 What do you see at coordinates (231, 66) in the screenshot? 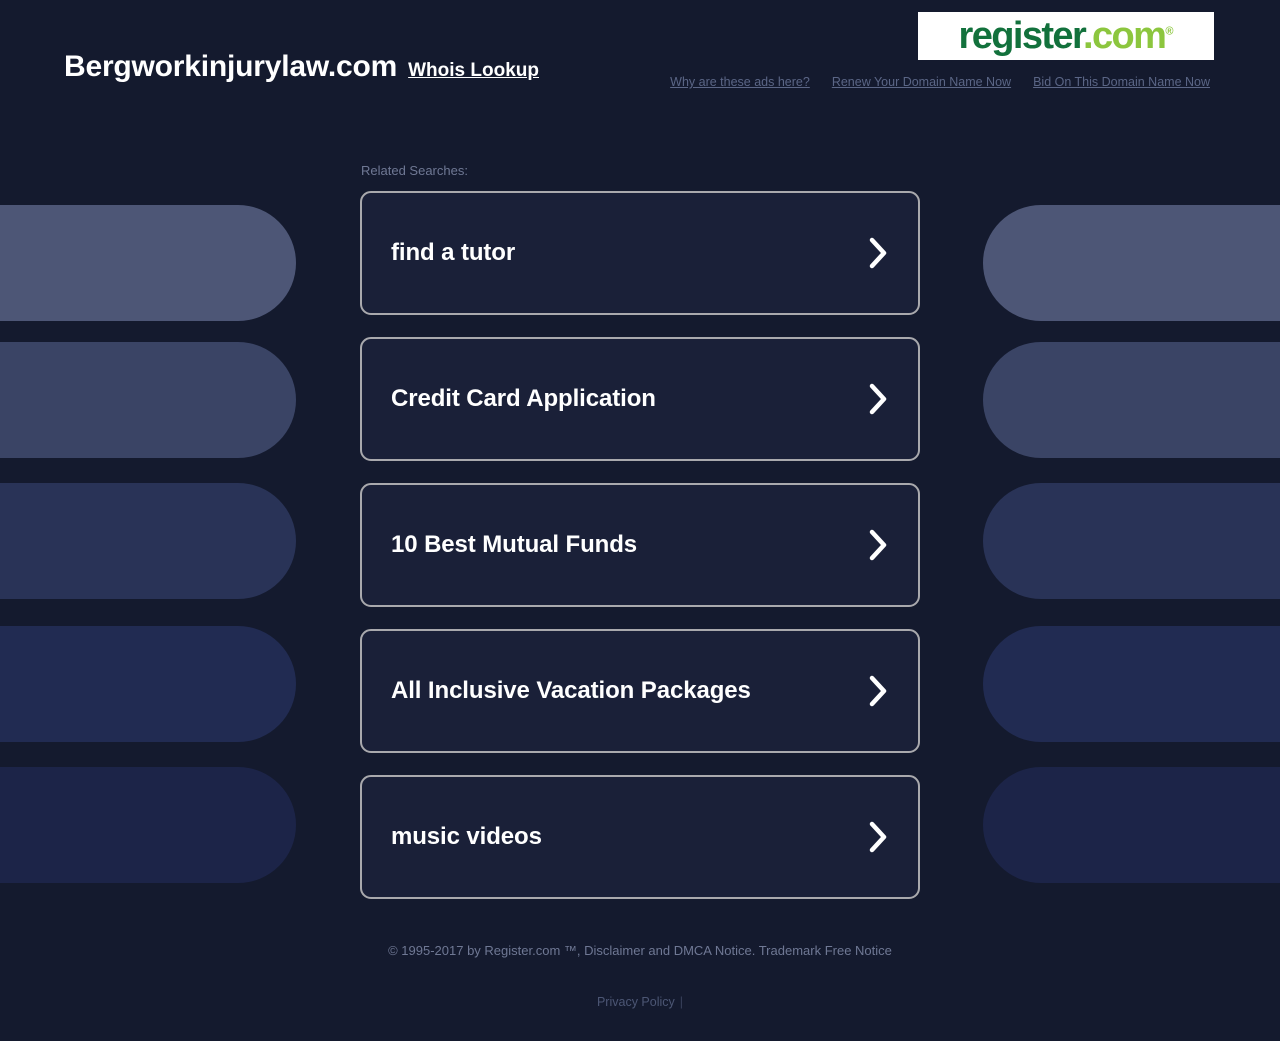
I see `page-title: Bergworkinjurylaw.com` at bounding box center [231, 66].